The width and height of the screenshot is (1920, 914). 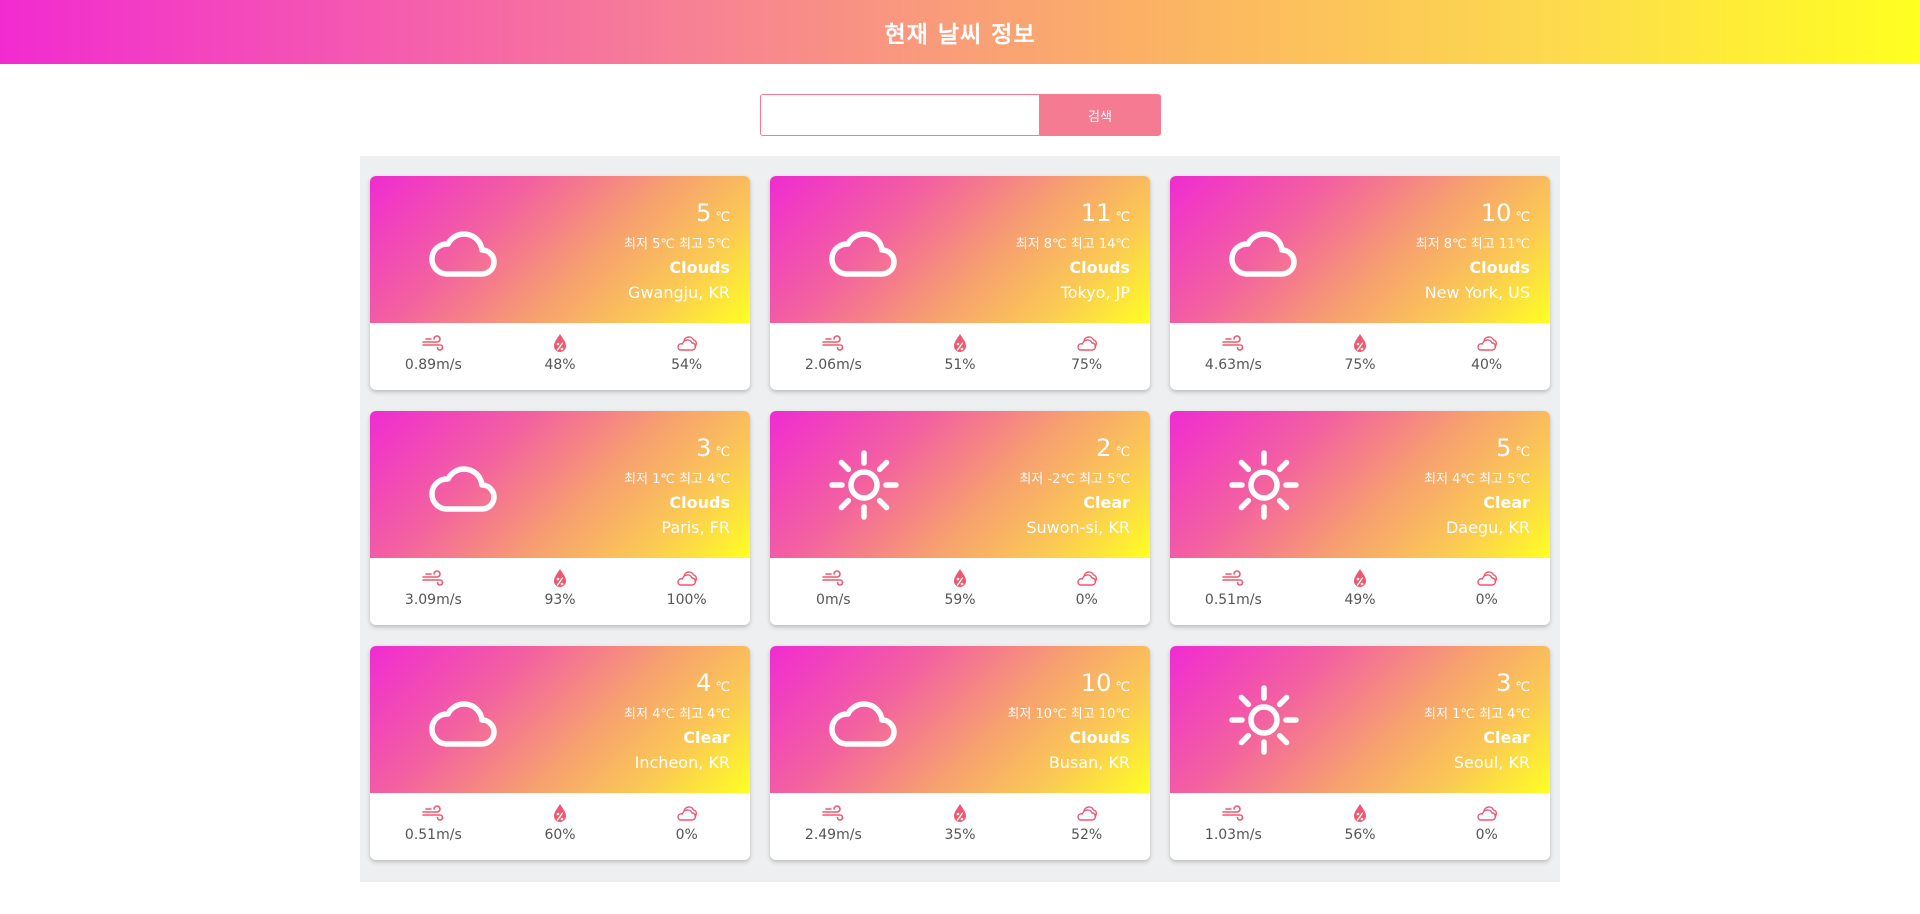 What do you see at coordinates (1477, 486) in the screenshot?
I see `weather-info: 5 ℃ 최저 4℃ 최고 5℃ Clear Daegu, KR` at bounding box center [1477, 486].